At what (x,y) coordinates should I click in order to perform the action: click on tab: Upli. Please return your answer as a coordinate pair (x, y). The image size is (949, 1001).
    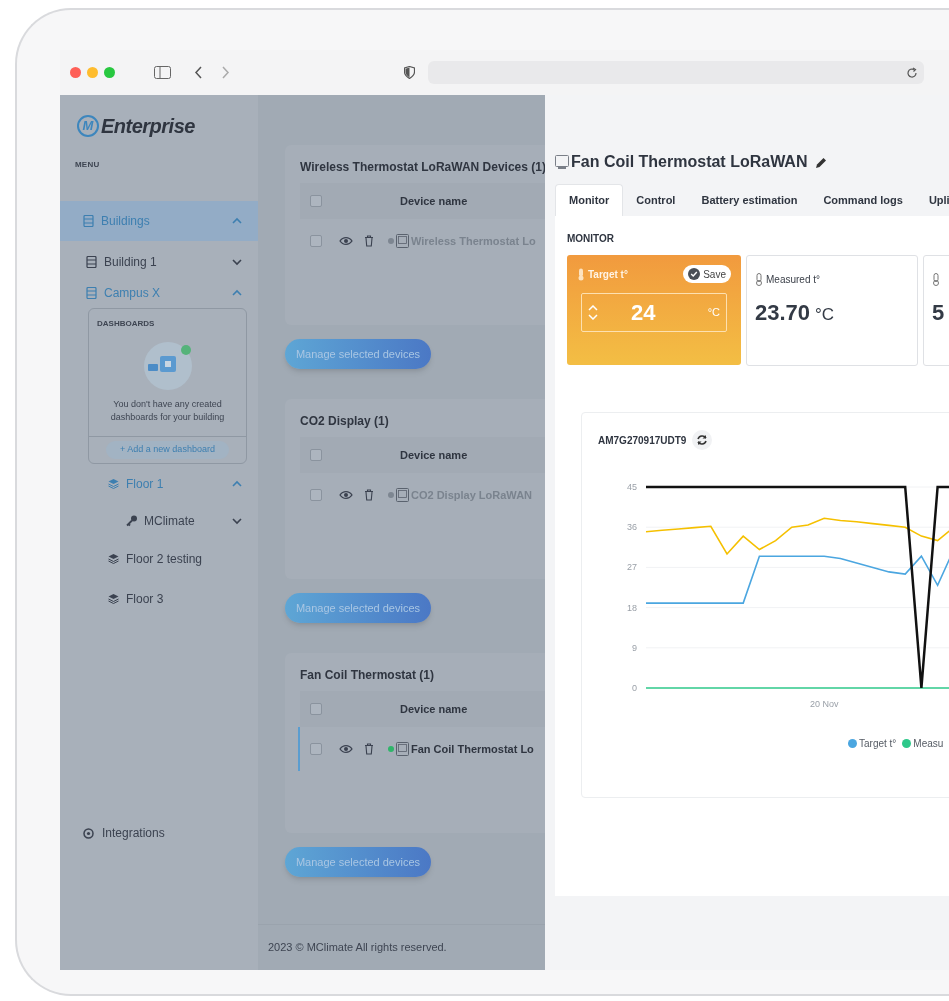
    Looking at the image, I should click on (932, 200).